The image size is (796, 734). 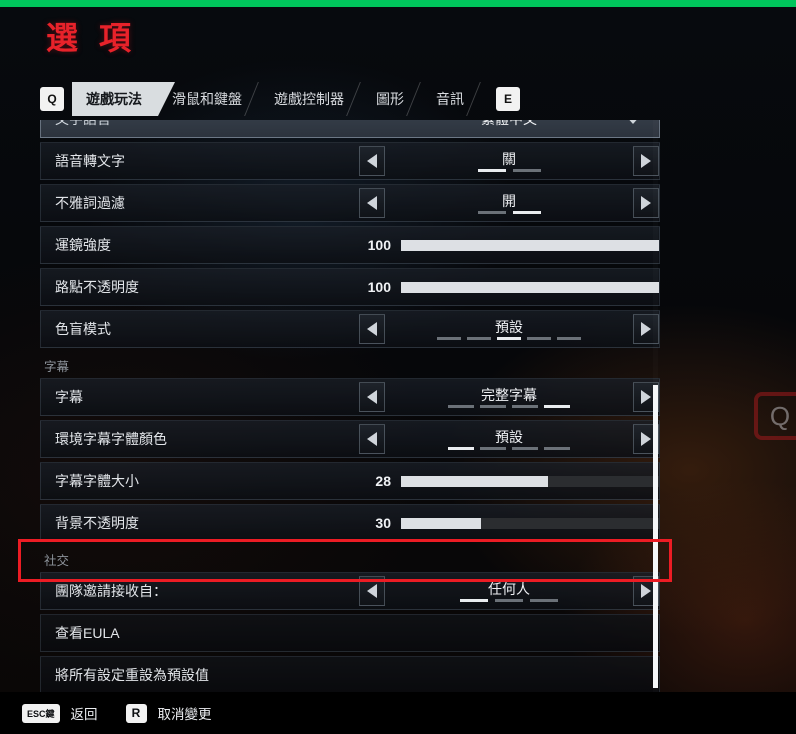 What do you see at coordinates (97, 287) in the screenshot?
I see `row-label: 路點不透明度` at bounding box center [97, 287].